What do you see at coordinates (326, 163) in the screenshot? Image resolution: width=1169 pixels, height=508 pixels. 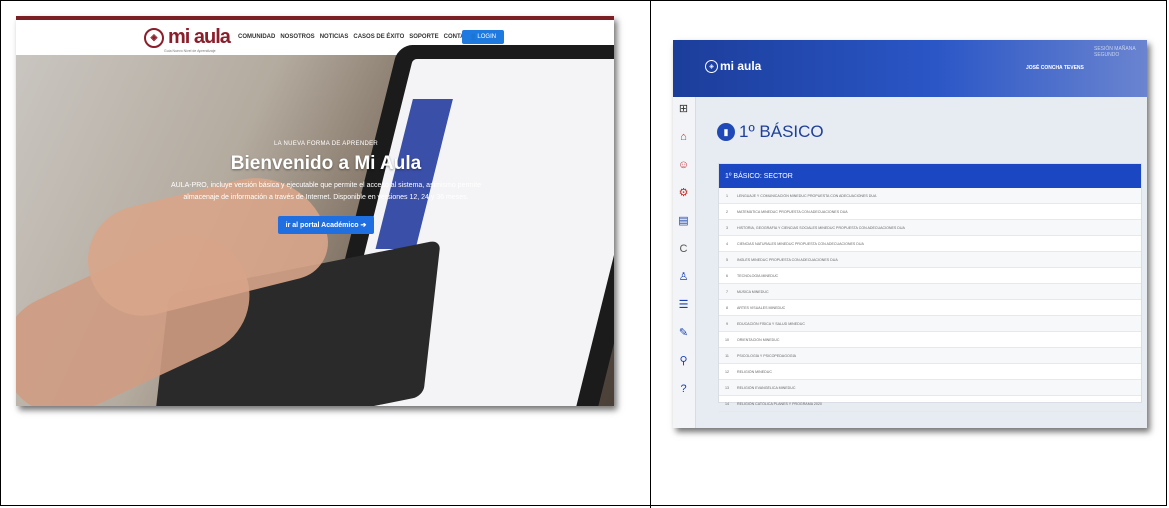 I see `hero-title: Bienvenido a Mi Aula` at bounding box center [326, 163].